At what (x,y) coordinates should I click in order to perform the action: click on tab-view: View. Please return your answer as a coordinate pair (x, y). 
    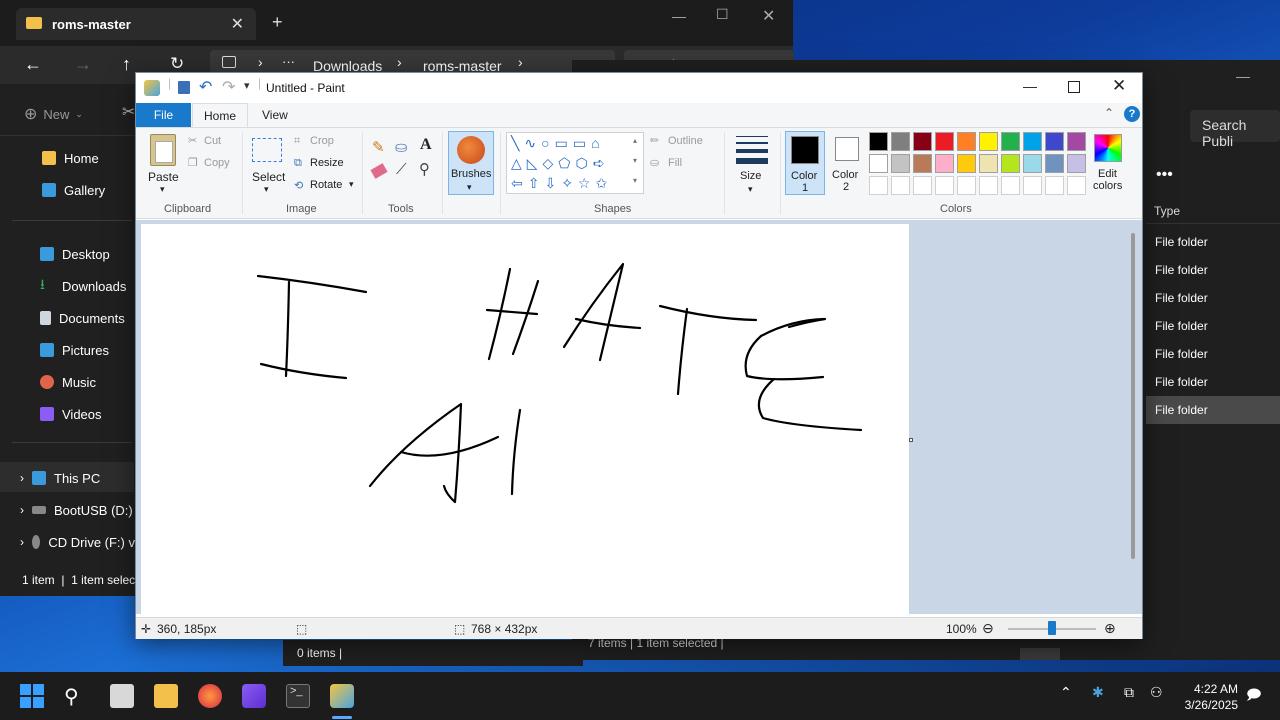
    Looking at the image, I should click on (275, 115).